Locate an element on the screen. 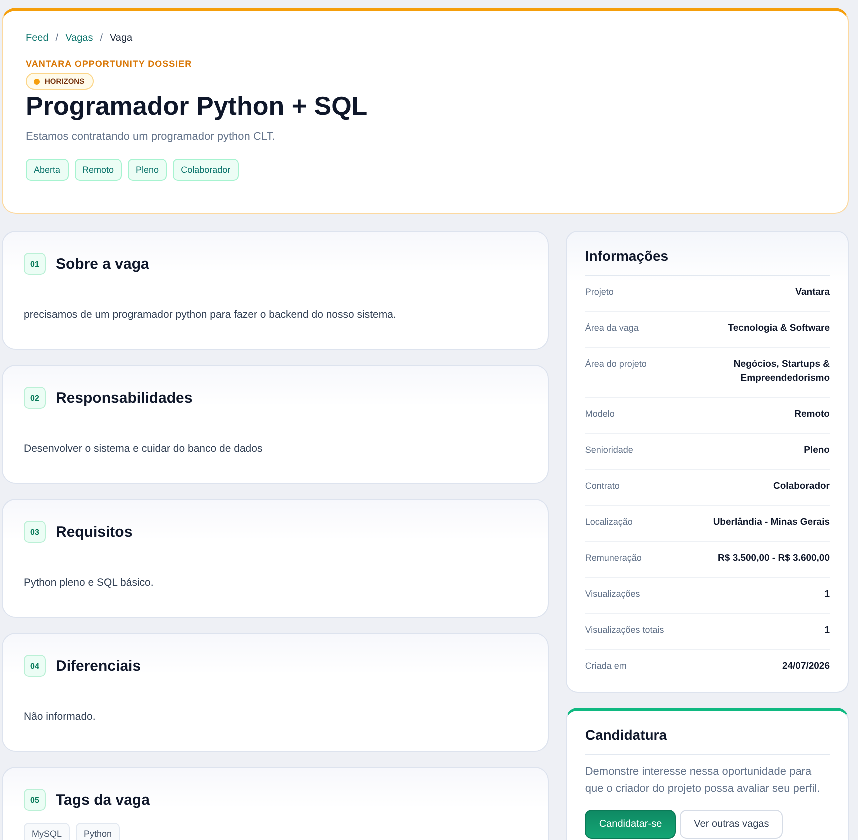 Image resolution: width=858 pixels, height=840 pixels. section-text: precisamos de um programador python para fazer o backend do nosso sistema. is located at coordinates (211, 315).